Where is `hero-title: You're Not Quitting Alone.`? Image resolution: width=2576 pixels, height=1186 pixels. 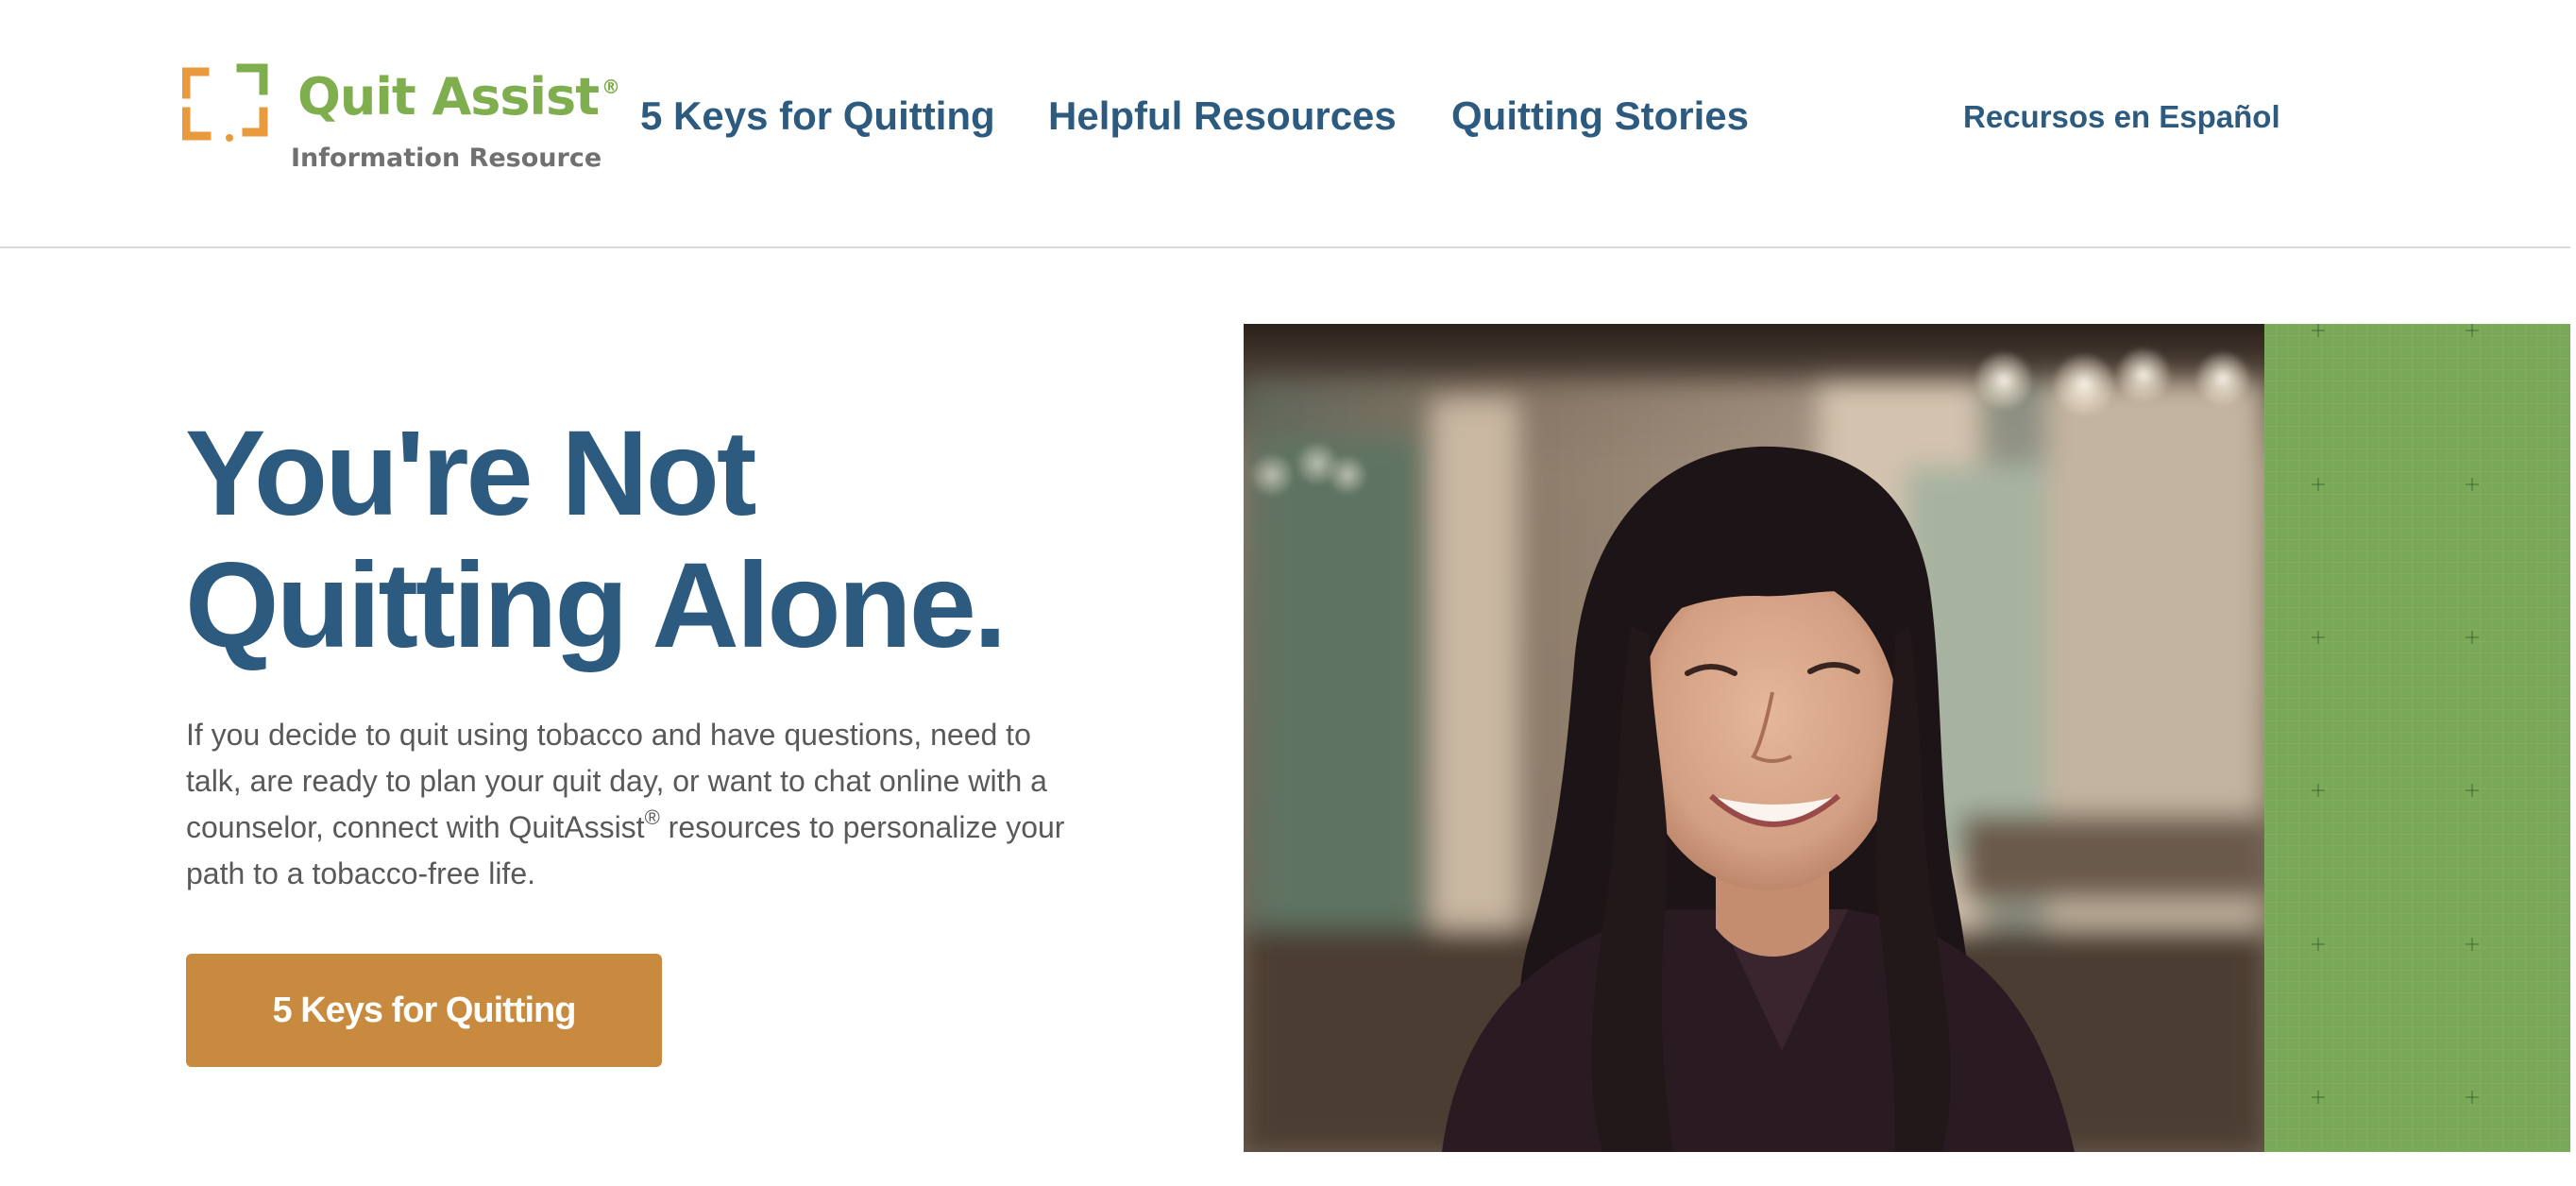 hero-title: You're Not Quitting Alone. is located at coordinates (704, 540).